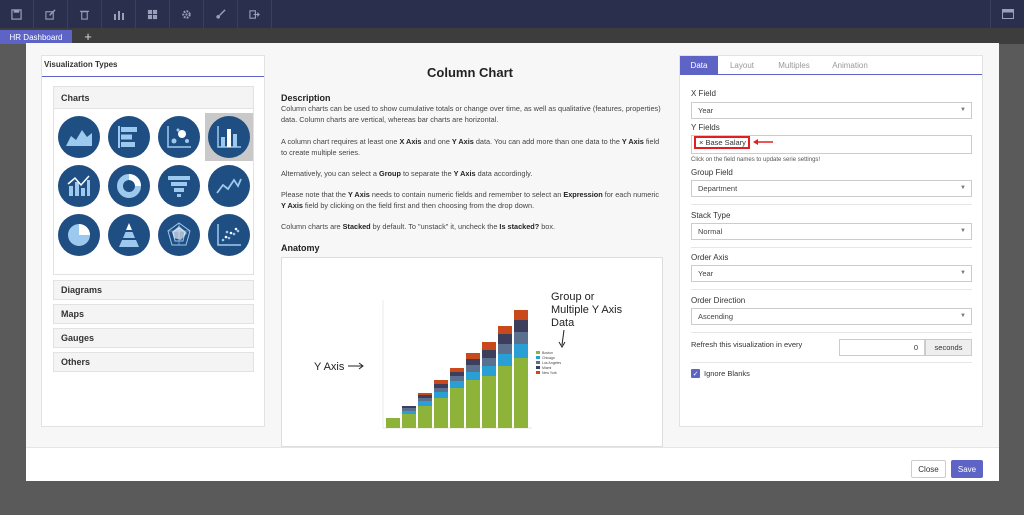 Image resolution: width=1024 pixels, height=515 pixels. What do you see at coordinates (88, 36) in the screenshot?
I see `add-tab-button: +` at bounding box center [88, 36].